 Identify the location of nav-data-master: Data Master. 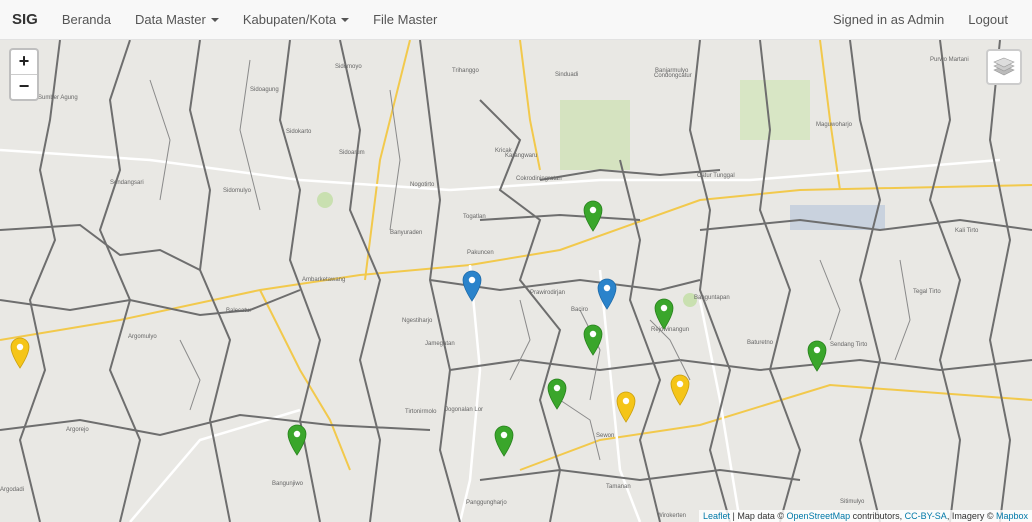
(177, 19).